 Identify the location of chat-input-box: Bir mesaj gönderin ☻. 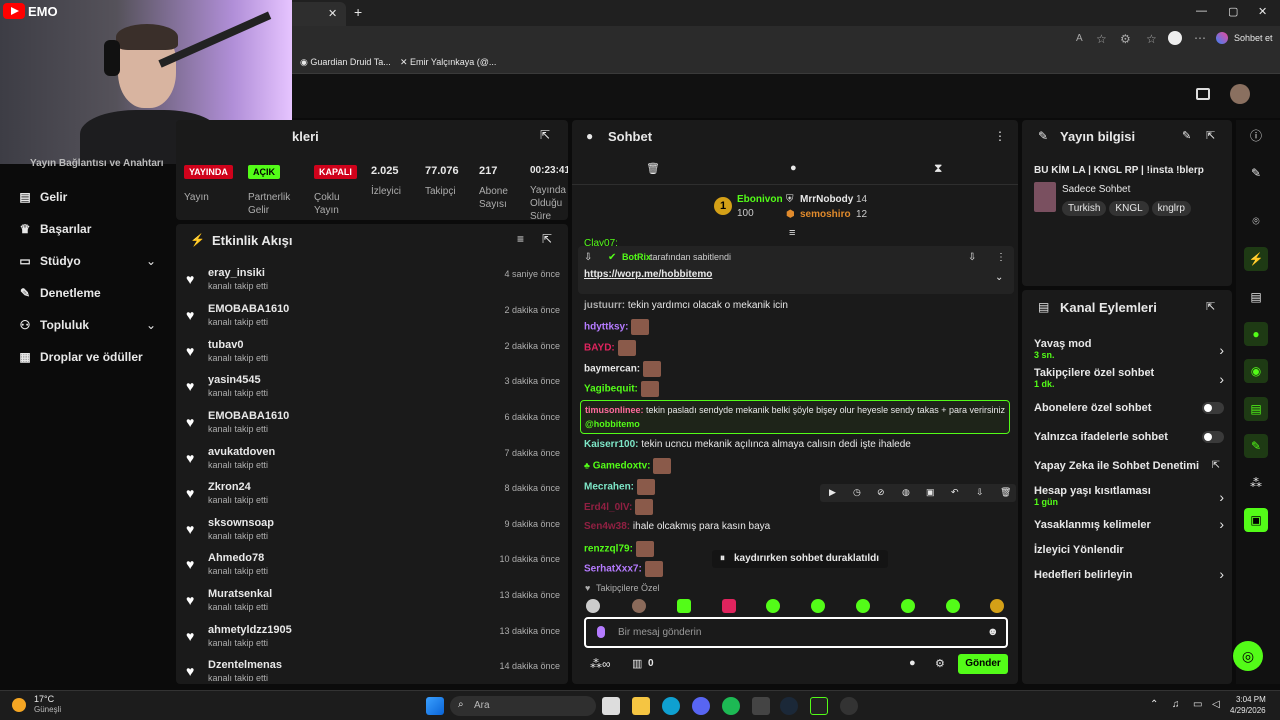
(796, 632).